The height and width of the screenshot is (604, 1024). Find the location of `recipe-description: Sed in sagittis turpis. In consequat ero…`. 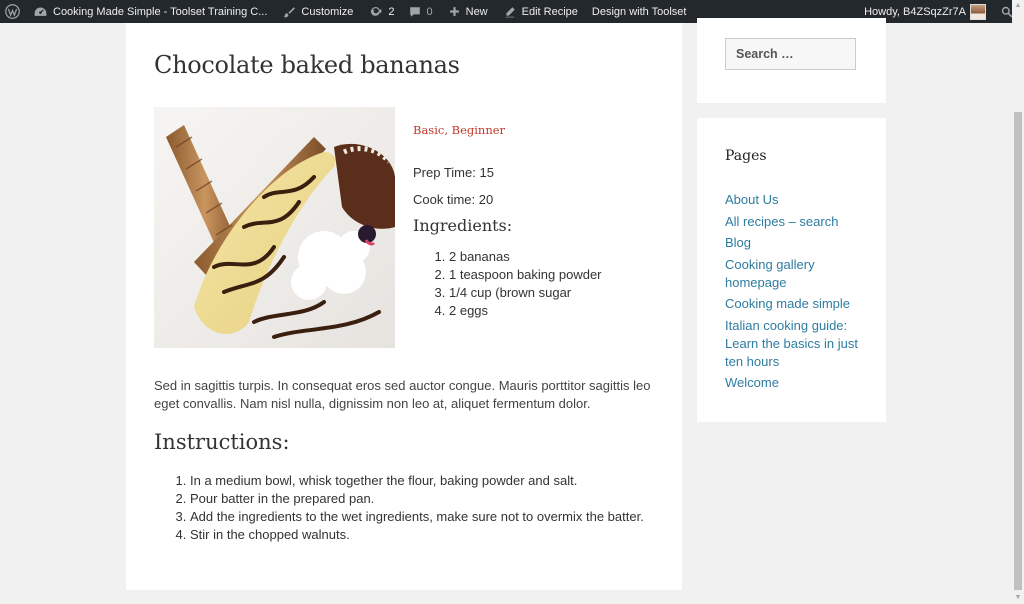

recipe-description: Sed in sagittis turpis. In consequat ero… is located at coordinates (402, 394).